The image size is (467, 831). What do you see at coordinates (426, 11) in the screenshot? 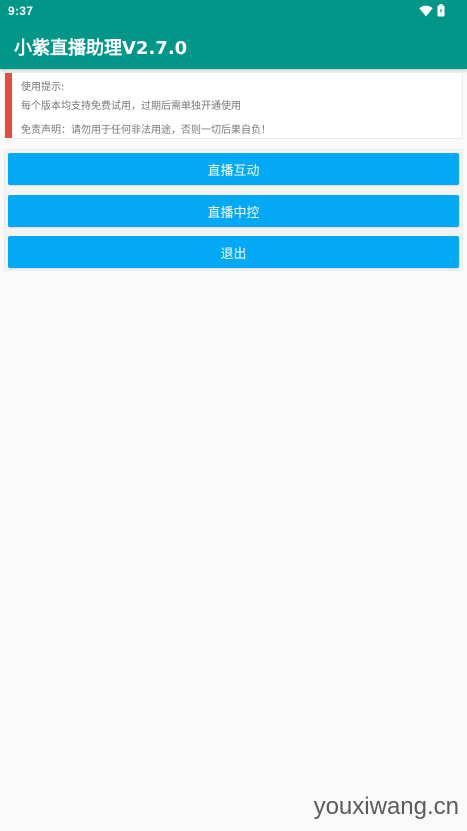
I see `wifi-icon` at bounding box center [426, 11].